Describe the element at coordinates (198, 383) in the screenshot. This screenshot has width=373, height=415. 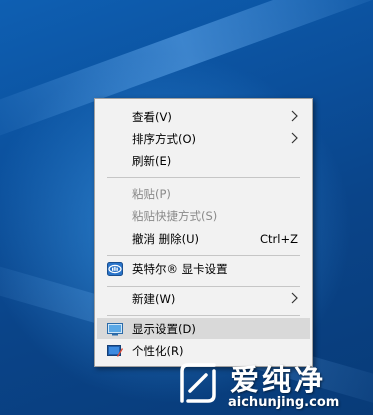
I see `watermark-logo-icon` at that location.